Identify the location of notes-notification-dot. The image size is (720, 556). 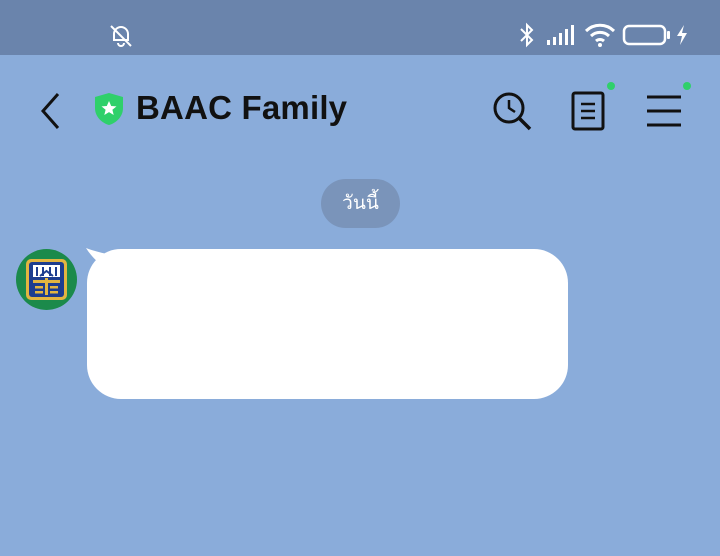
(611, 86).